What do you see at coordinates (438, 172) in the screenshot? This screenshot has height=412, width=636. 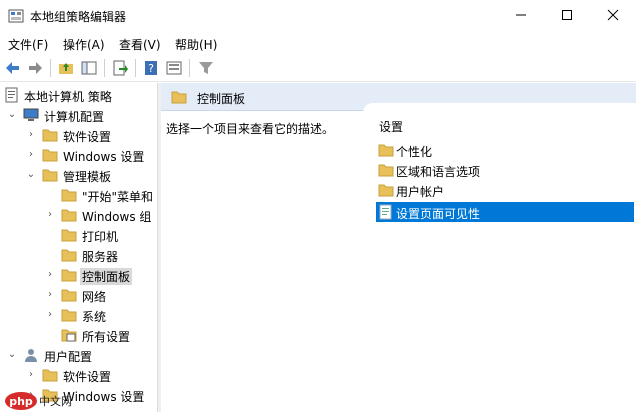 I see `list-item-label: 区域和语言选项` at bounding box center [438, 172].